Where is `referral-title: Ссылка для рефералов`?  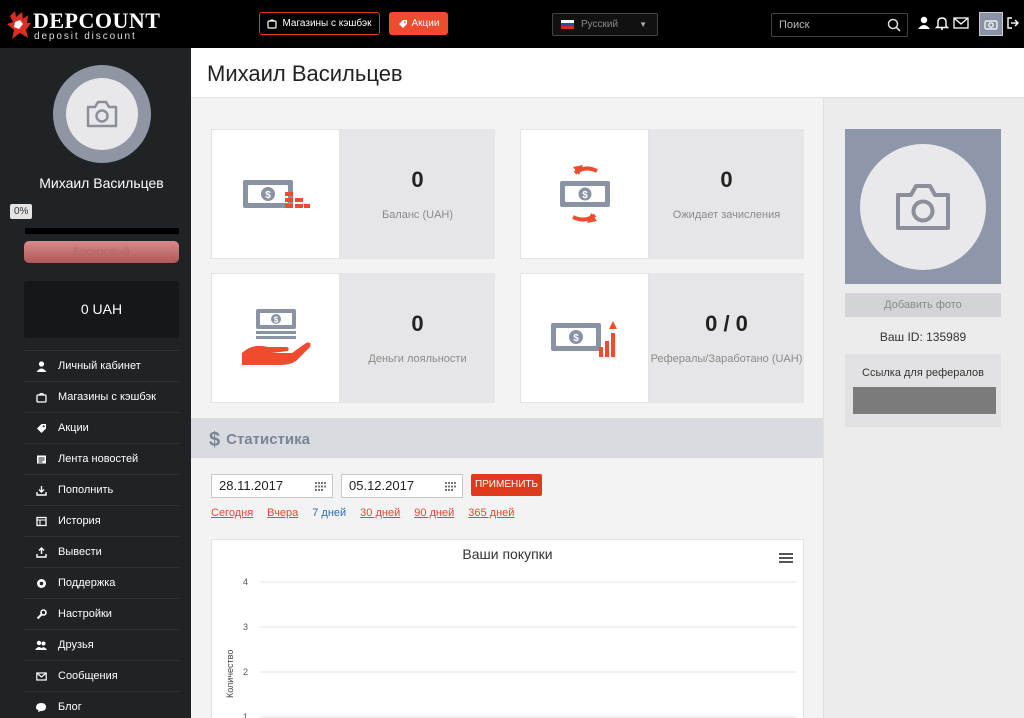 referral-title: Ссылка для рефералов is located at coordinates (923, 373).